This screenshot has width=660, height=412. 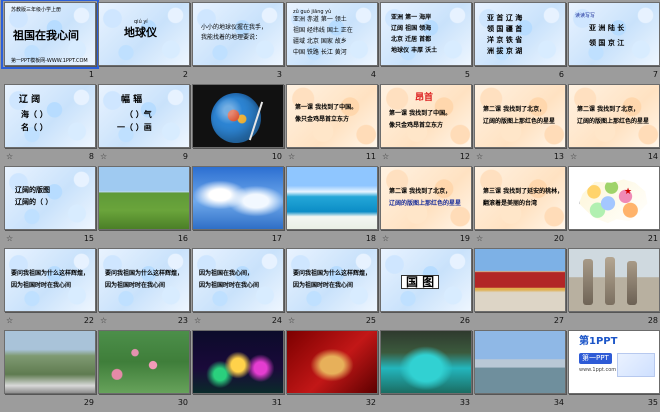 What do you see at coordinates (332, 116) in the screenshot?
I see `slide-thumbnail: 第一课 我找到了中国。 像只金鸡昂首立东方` at bounding box center [332, 116].